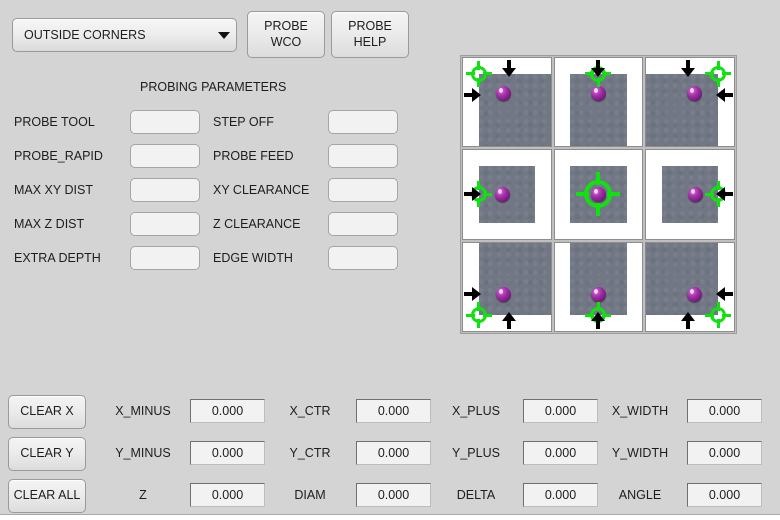 The width and height of the screenshot is (780, 520). Describe the element at coordinates (57, 258) in the screenshot. I see `left_column-label-4: EXTRA DEPTH` at that location.